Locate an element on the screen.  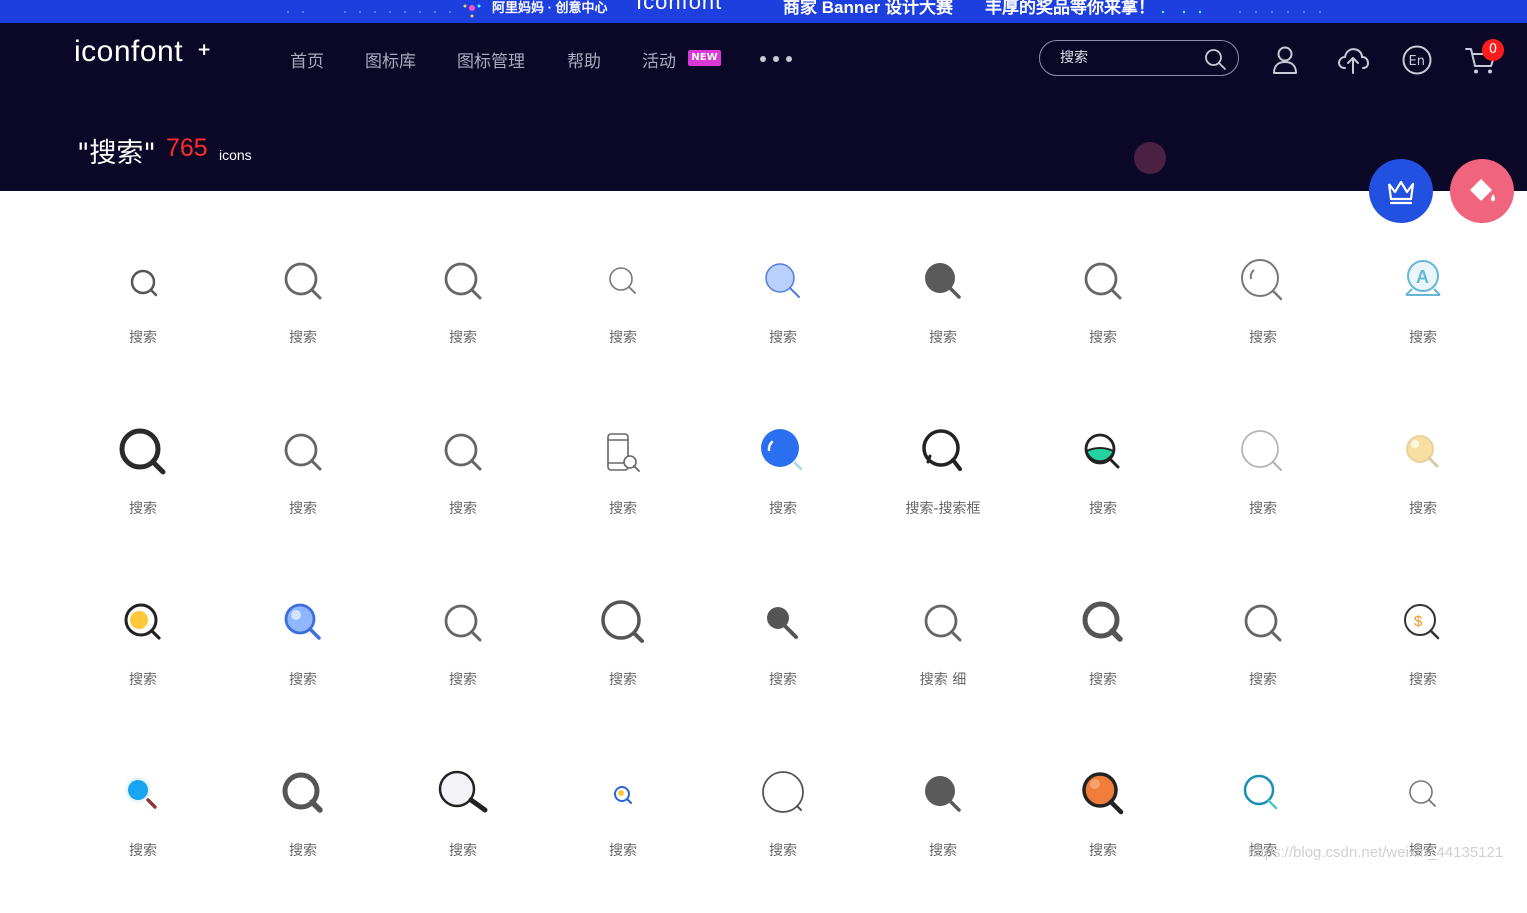
search-result-unit: icons is located at coordinates (235, 155).